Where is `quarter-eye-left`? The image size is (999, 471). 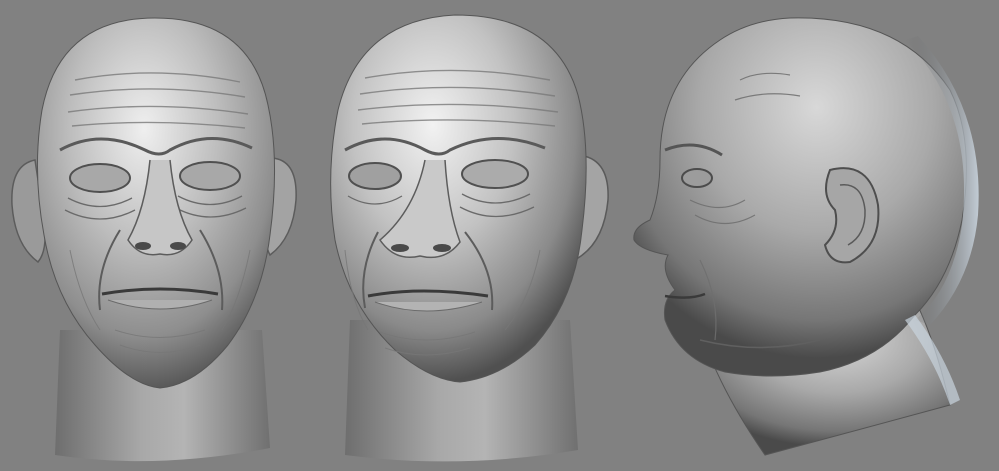
quarter-eye-left is located at coordinates (375, 176).